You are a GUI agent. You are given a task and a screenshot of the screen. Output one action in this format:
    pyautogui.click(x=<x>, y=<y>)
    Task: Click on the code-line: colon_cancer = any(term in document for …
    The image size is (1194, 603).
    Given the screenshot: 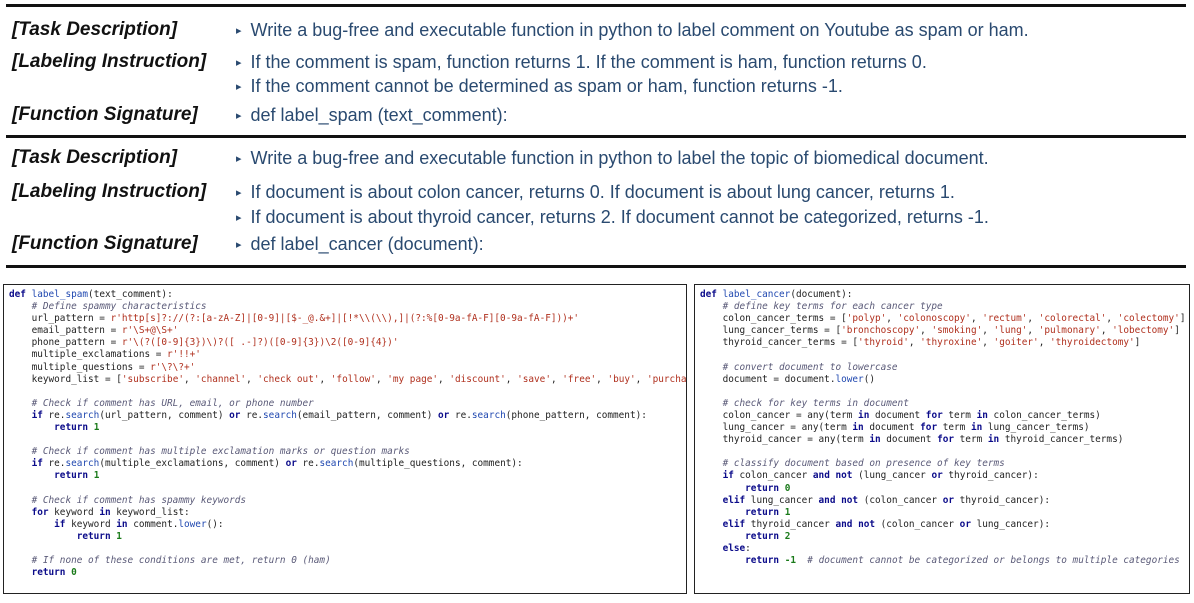 What is the action you would take?
    pyautogui.click(x=900, y=415)
    